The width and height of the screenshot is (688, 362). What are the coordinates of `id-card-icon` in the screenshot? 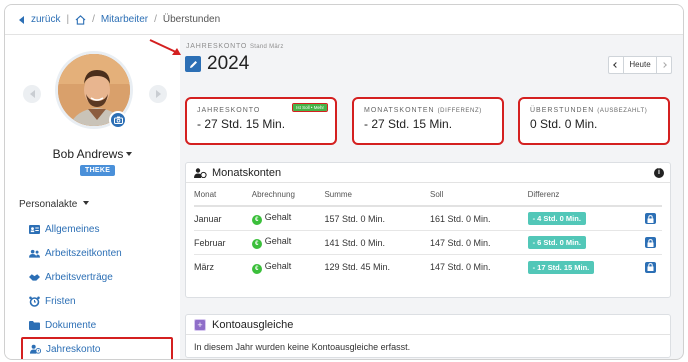 It's located at (34, 229).